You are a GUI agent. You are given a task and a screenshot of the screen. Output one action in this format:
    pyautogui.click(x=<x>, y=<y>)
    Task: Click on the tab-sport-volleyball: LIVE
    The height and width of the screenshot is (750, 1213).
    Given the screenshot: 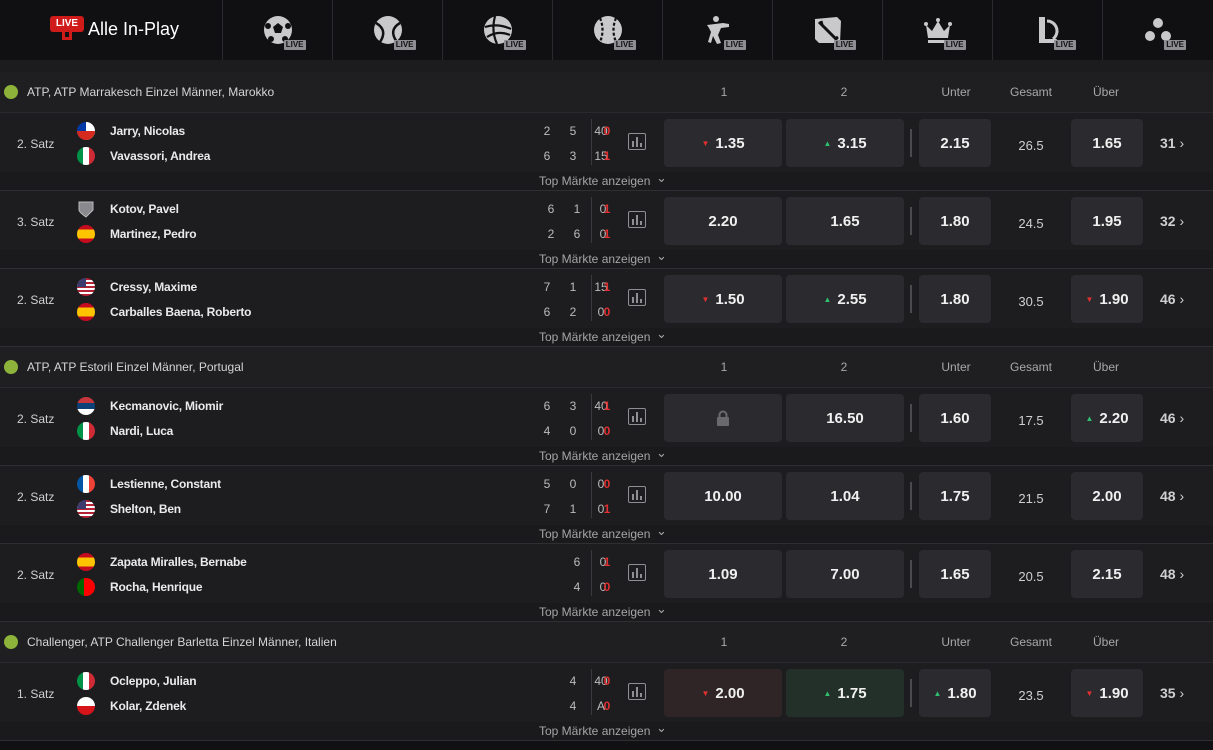 What is the action you would take?
    pyautogui.click(x=498, y=30)
    